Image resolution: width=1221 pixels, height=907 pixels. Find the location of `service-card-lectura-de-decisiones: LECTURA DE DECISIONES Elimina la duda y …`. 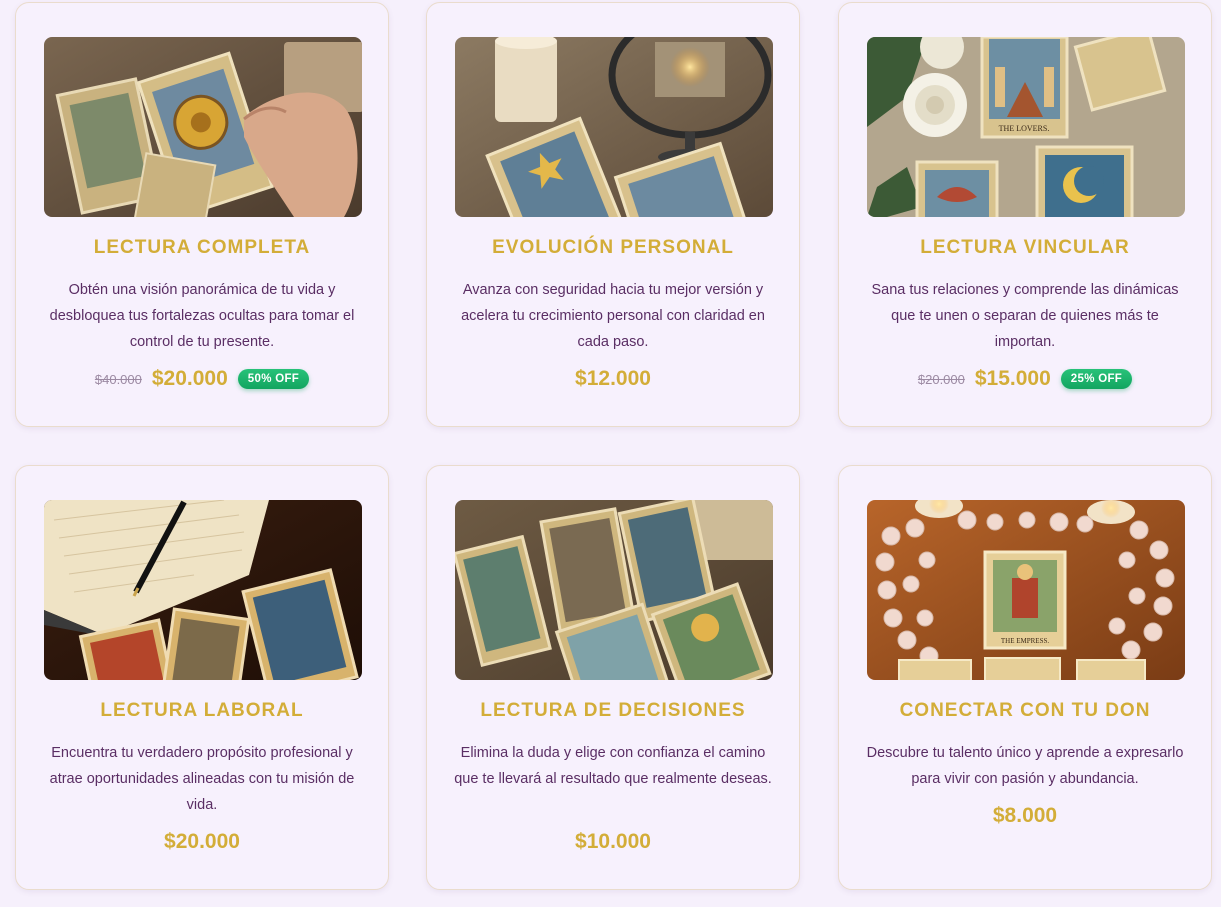

service-card-lectura-de-decisiones: LECTURA DE DECISIONES Elimina la duda y … is located at coordinates (613, 677).